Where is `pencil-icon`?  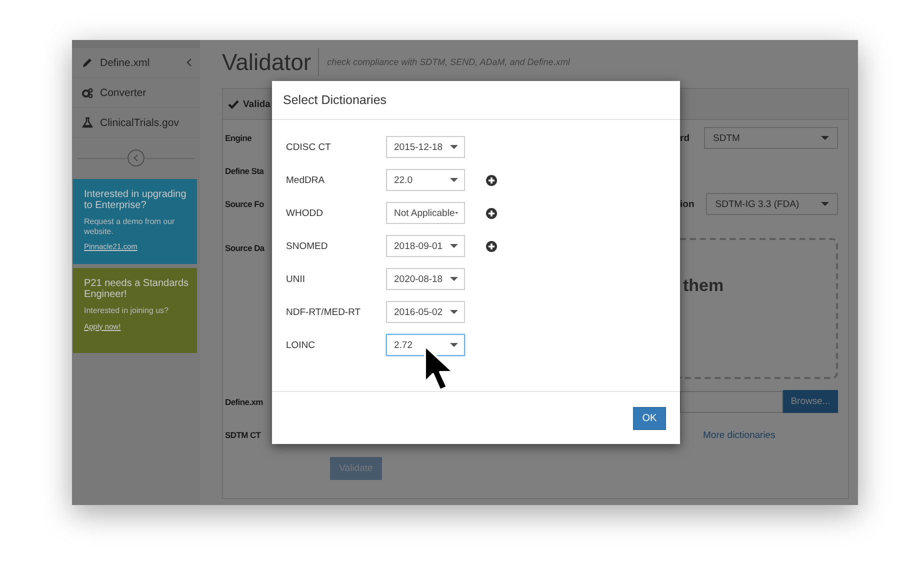
pencil-icon is located at coordinates (87, 62).